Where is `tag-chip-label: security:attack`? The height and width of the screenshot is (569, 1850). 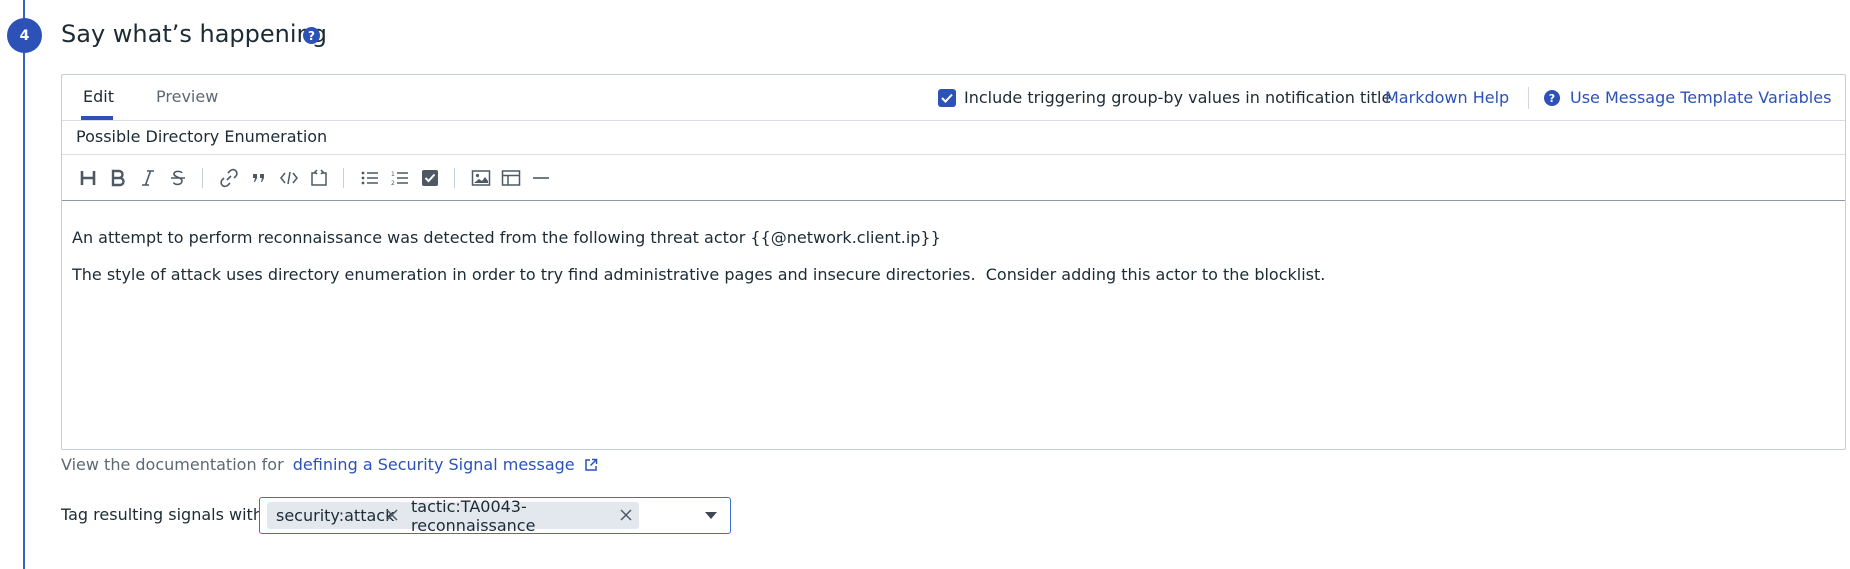
tag-chip-label: security:attack is located at coordinates (335, 515).